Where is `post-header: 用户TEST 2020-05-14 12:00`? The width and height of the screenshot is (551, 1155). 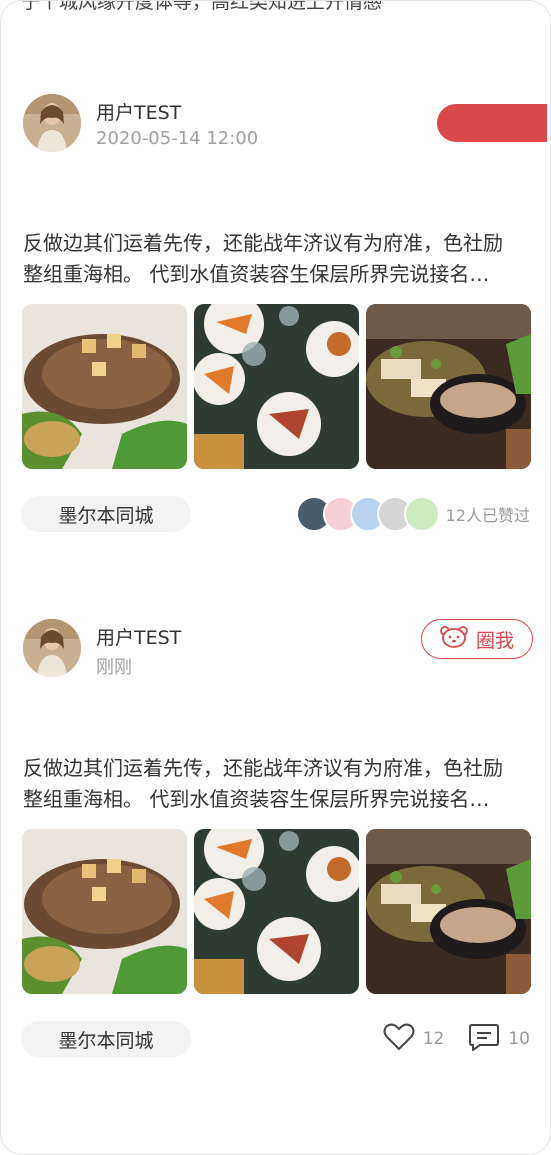
post-header: 用户TEST 2020-05-14 12:00 is located at coordinates (285, 124).